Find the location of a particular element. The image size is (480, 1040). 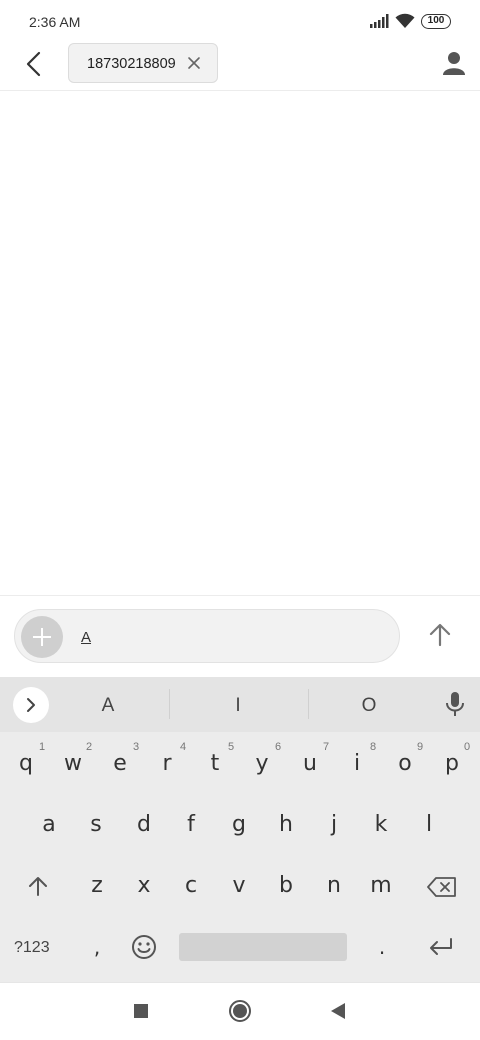

contact-person-icon is located at coordinates (454, 63).